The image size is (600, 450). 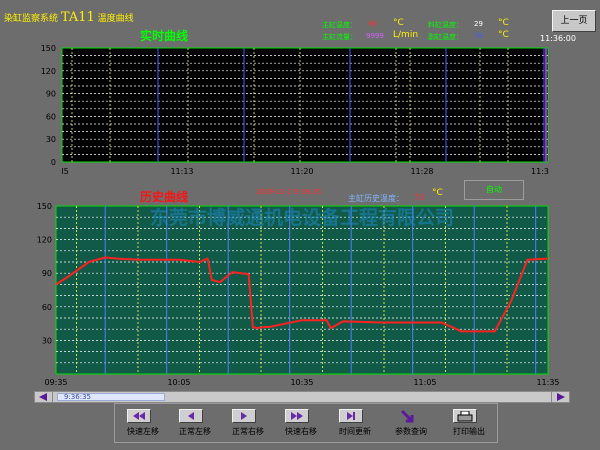 I want to click on realtime-y-tick: 120, so click(x=48, y=71).